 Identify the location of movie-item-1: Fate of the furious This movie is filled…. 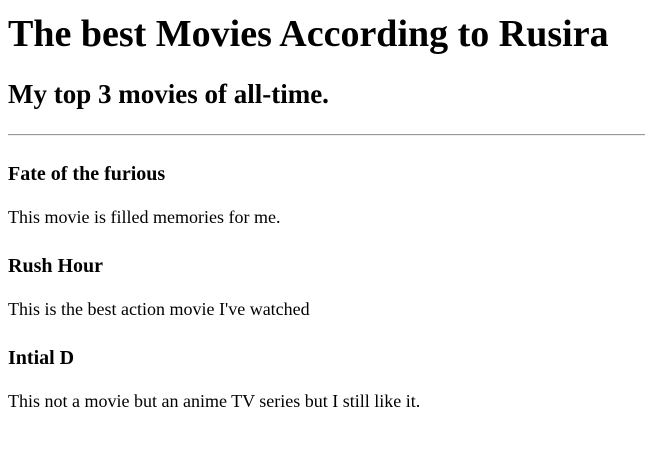
(326, 195).